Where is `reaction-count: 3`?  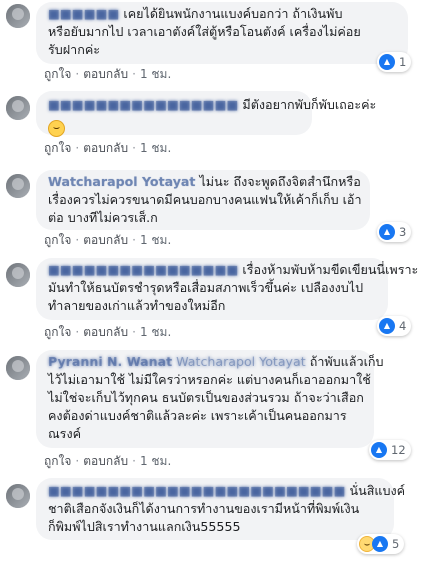 reaction-count: 3 is located at coordinates (403, 232).